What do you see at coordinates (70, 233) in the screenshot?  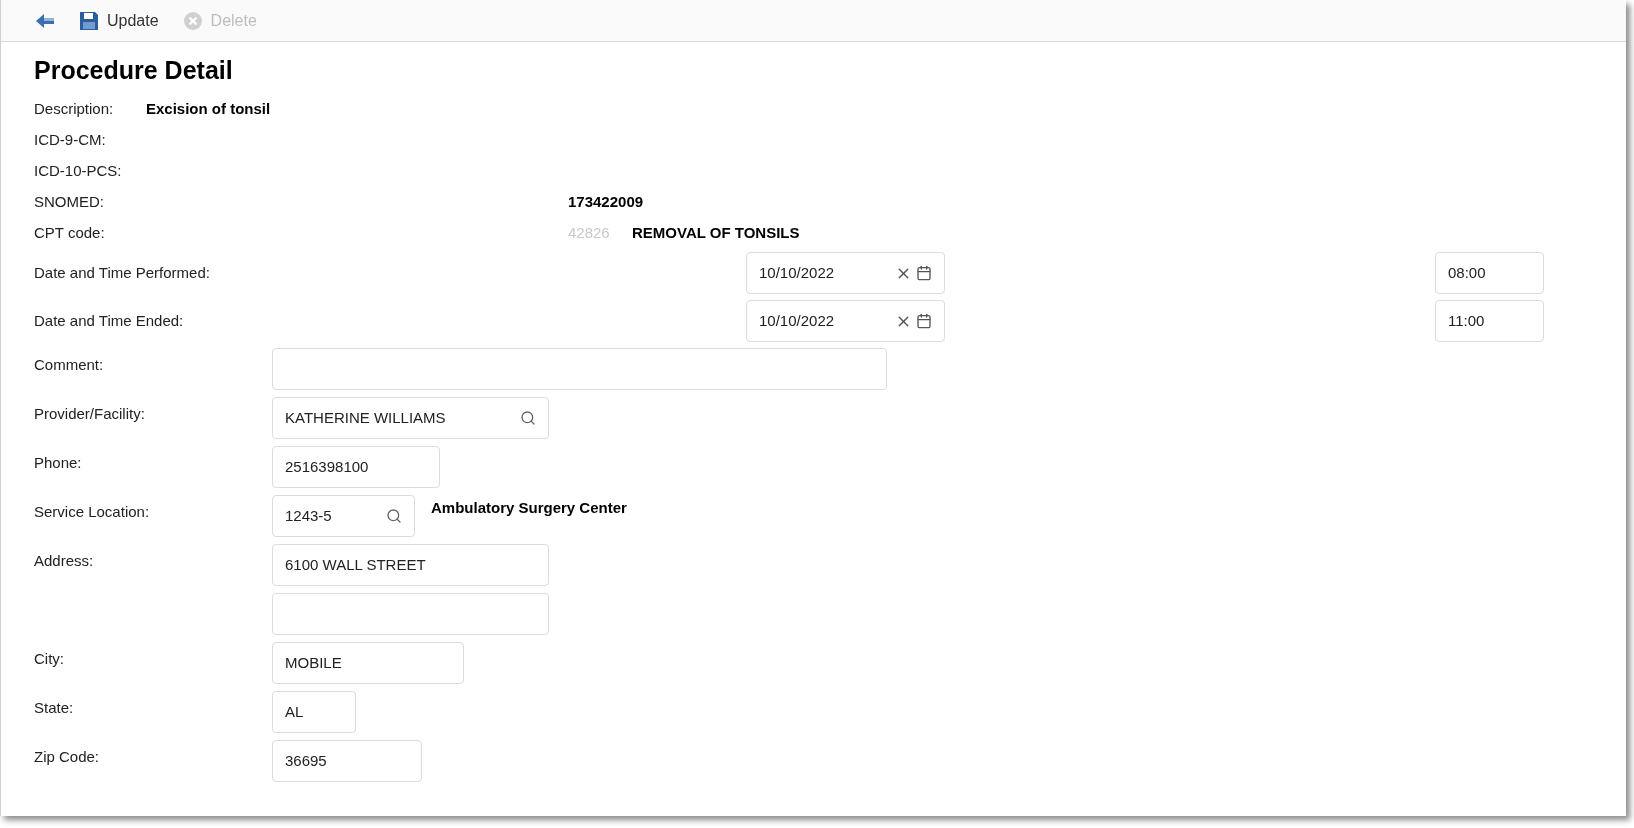 I see `field-label: CPT code:` at bounding box center [70, 233].